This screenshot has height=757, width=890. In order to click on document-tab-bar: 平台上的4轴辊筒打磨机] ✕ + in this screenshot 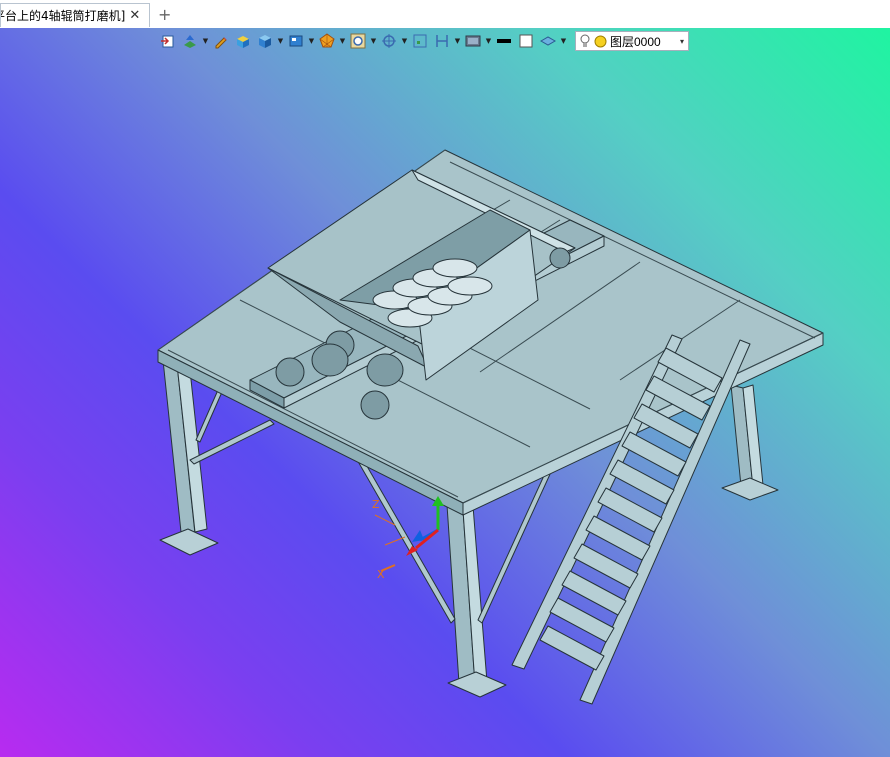, I will do `click(445, 14)`.